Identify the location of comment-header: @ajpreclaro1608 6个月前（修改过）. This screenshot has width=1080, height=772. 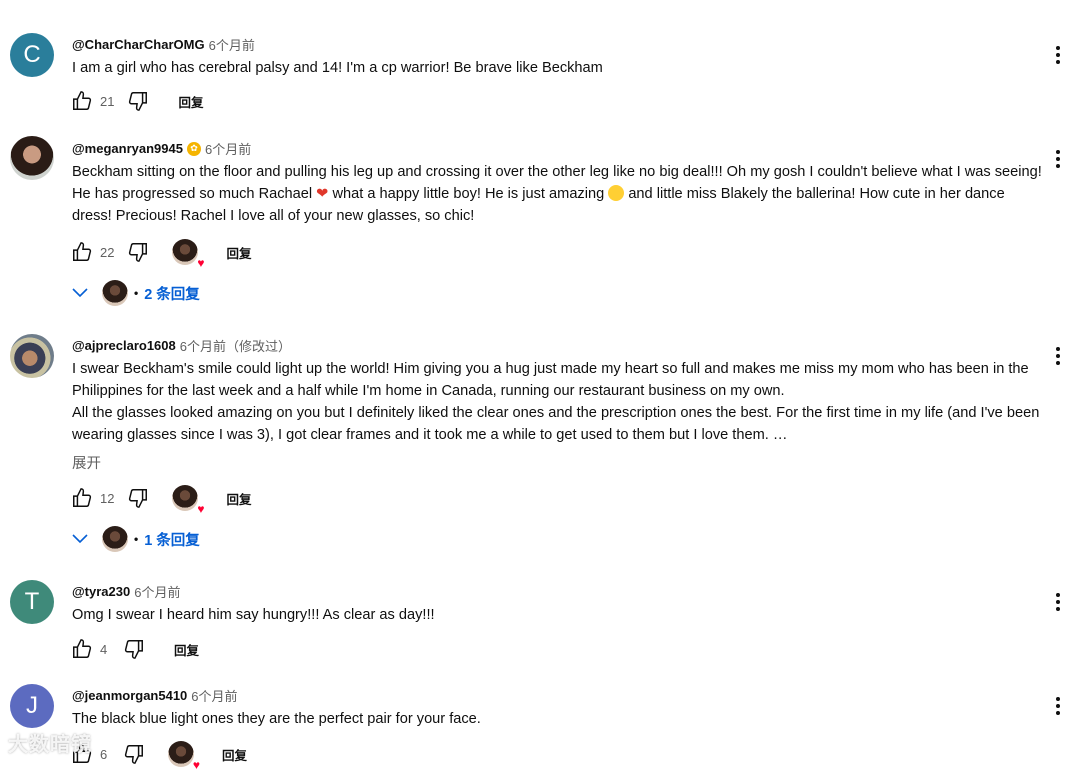
(181, 345).